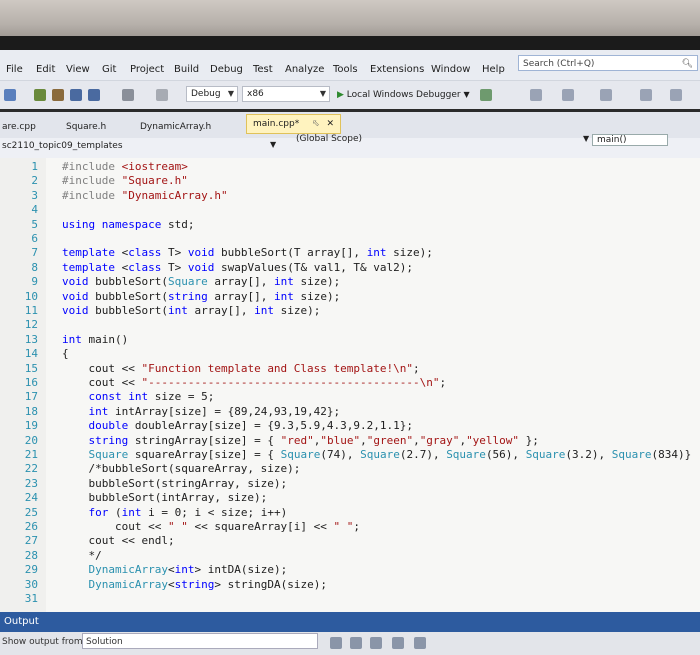 Image resolution: width=700 pixels, height=655 pixels. I want to click on back-icon, so click(10, 95).